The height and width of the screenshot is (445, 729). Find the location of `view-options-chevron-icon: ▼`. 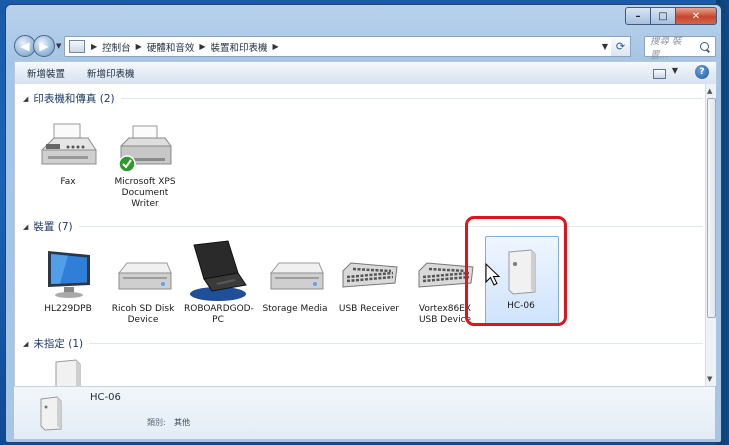

view-options-chevron-icon: ▼ is located at coordinates (675, 70).